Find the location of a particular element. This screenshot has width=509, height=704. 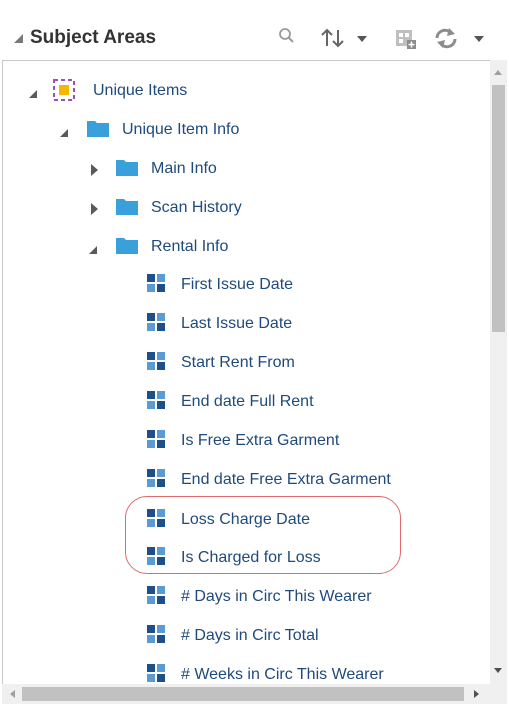

column-label: # Days in Circ This Wearer is located at coordinates (276, 596).